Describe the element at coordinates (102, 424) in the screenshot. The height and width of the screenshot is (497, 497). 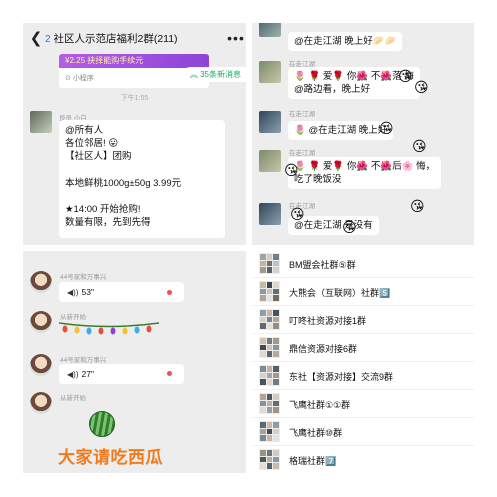
I see `watermelon-icon` at that location.